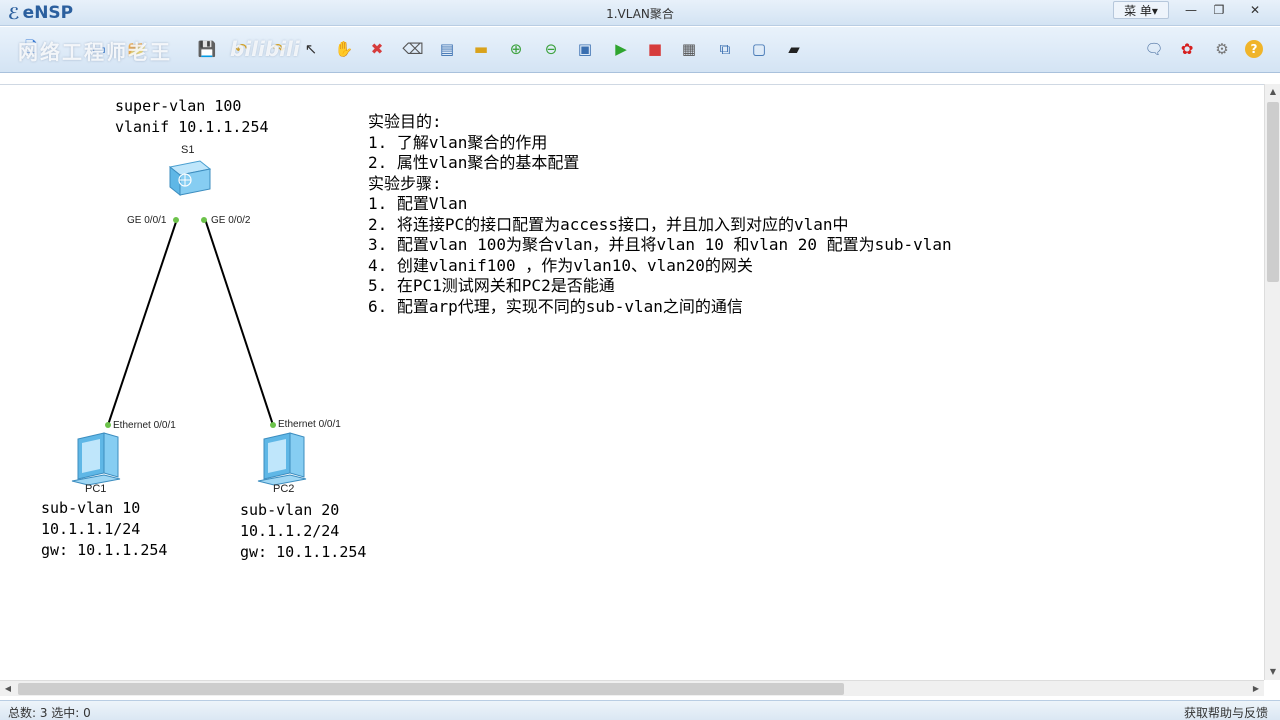 The image size is (1280, 720). Describe the element at coordinates (516, 49) in the screenshot. I see `zoom-in-icon: ⊕` at that location.